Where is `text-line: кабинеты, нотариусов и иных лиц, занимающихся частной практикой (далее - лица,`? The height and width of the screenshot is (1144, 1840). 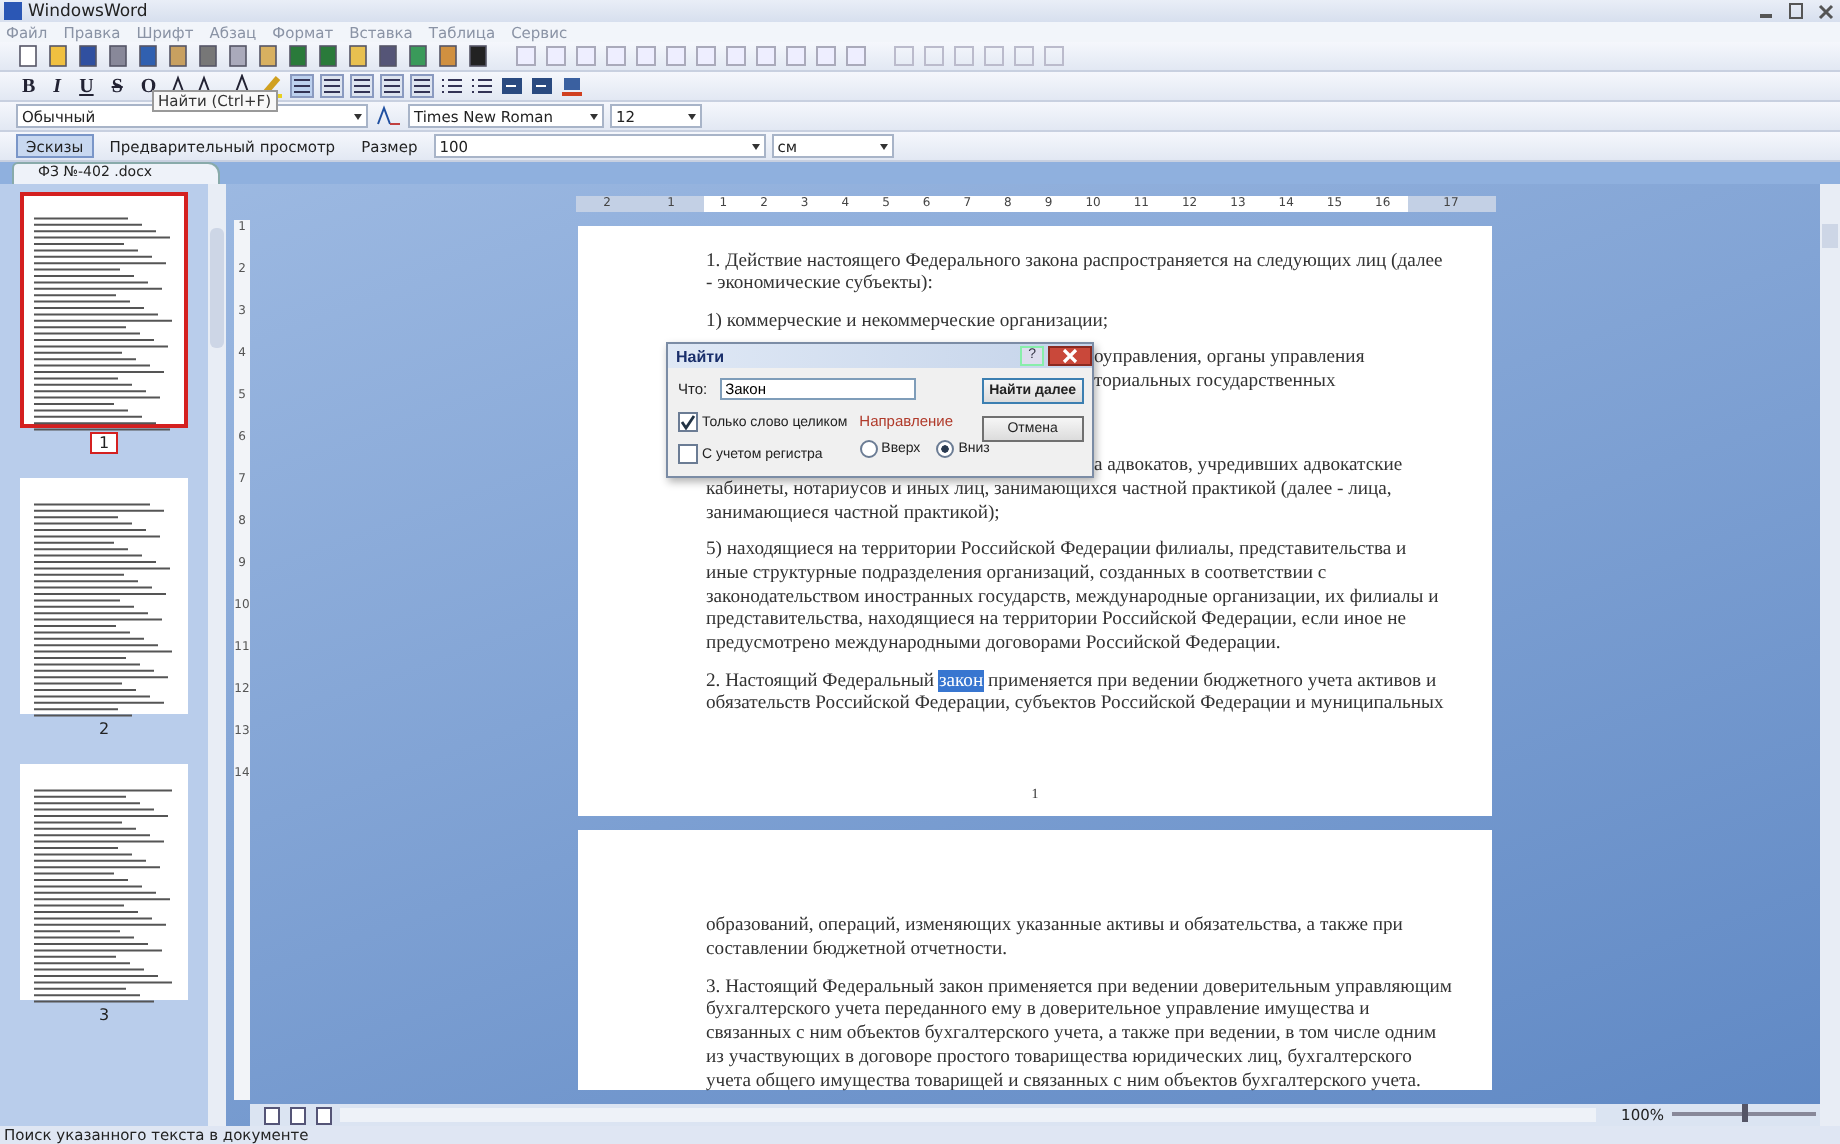
text-line: кабинеты, нотариусов и иных лиц, занимающихся частной практикой (далее - лица, is located at coordinates (1049, 489).